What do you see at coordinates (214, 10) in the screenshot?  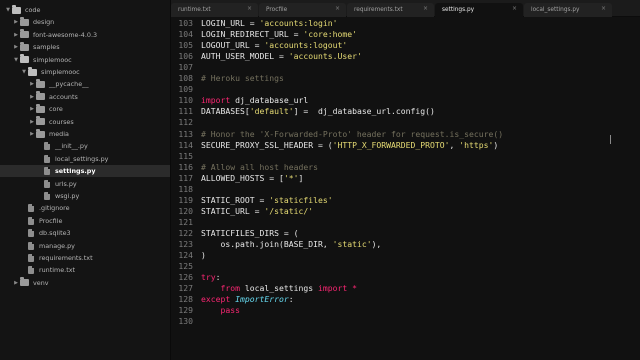 I see `tab-runtime-txt: runtime.txt ×` at bounding box center [214, 10].